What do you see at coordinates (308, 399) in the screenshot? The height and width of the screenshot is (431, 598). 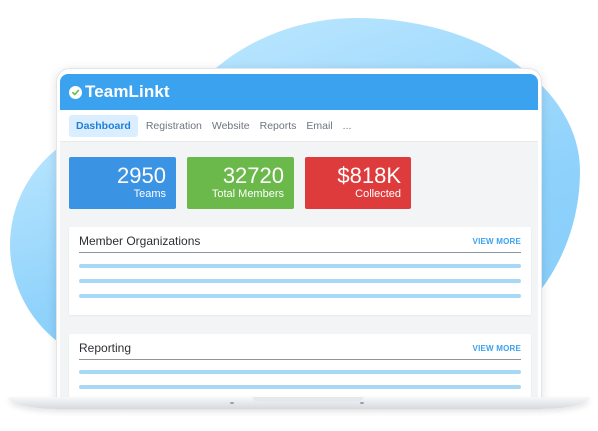 I see `laptop-notch` at bounding box center [308, 399].